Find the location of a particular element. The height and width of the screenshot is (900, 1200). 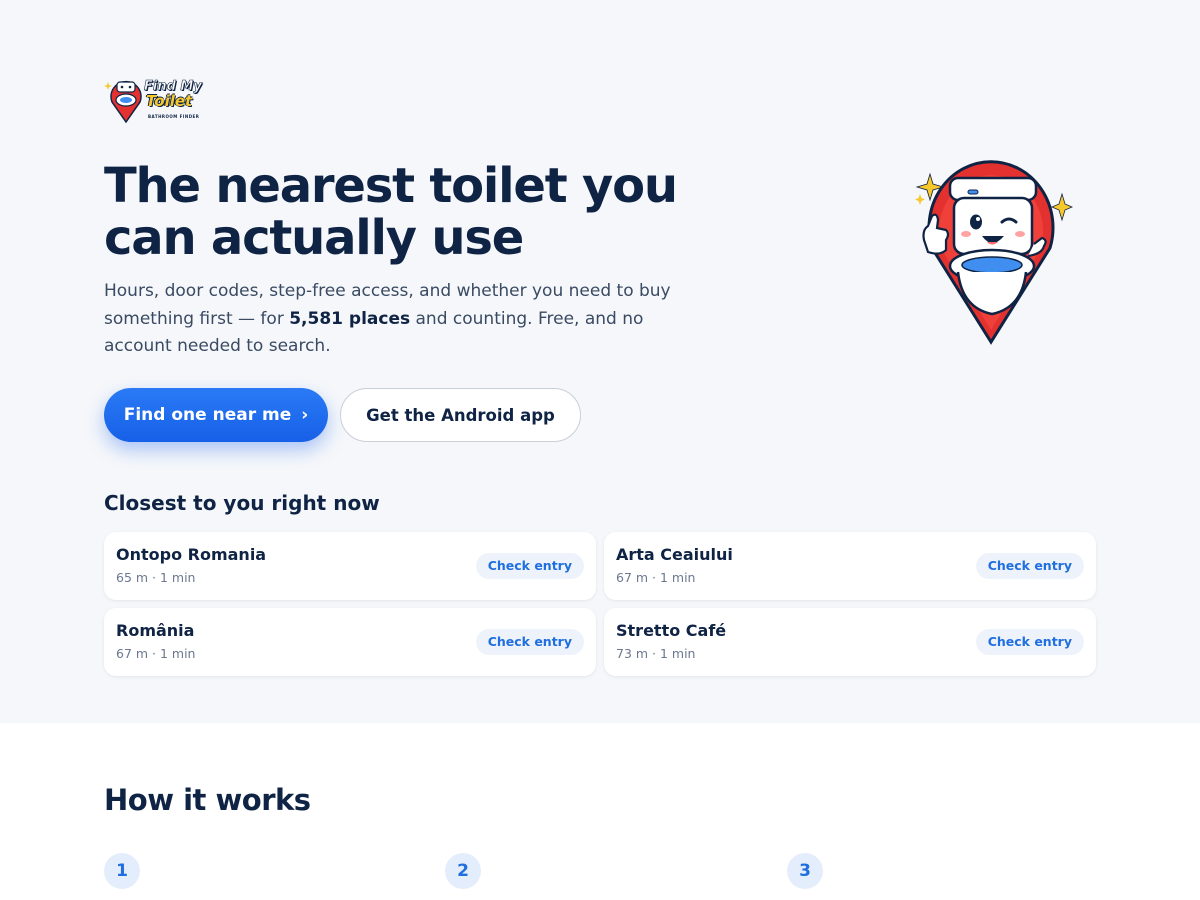

closest-section-title: Closest to you right now is located at coordinates (242, 503).